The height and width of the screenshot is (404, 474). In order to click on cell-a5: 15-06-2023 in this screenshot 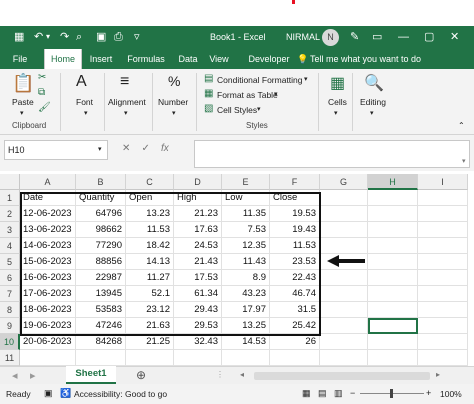, I will do `click(48, 262)`.